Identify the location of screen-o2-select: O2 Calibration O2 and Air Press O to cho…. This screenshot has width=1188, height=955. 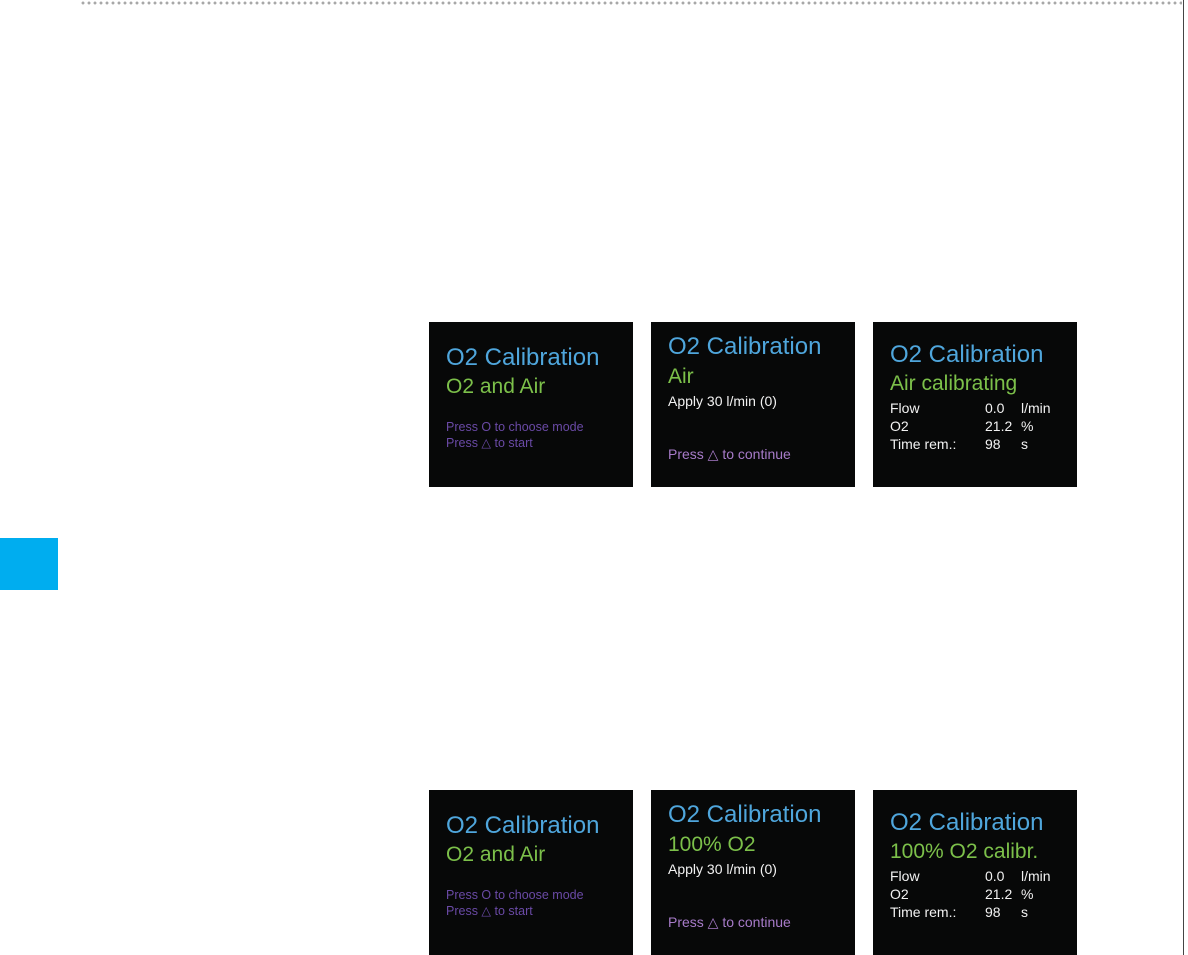
(531, 872).